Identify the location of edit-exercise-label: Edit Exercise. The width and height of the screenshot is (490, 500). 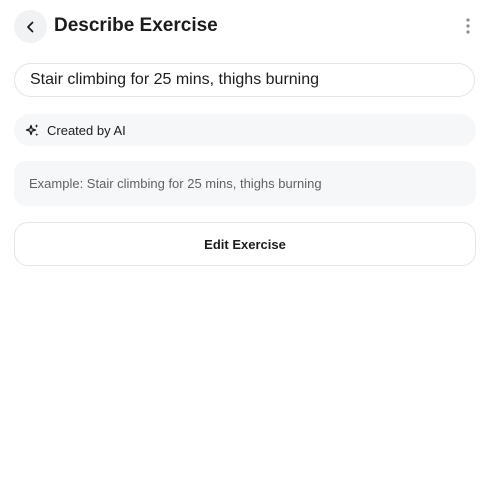
(245, 244).